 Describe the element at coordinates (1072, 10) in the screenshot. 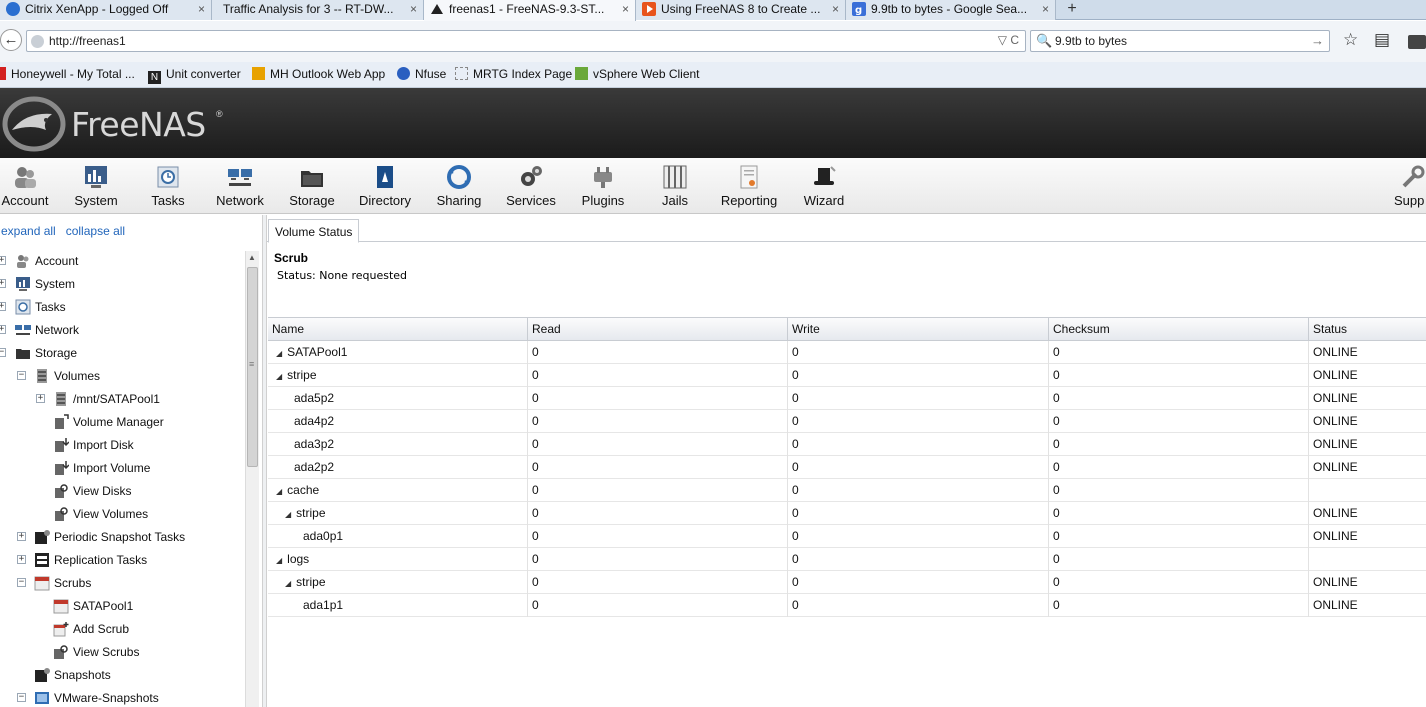

I see `new-tab-button: +` at that location.